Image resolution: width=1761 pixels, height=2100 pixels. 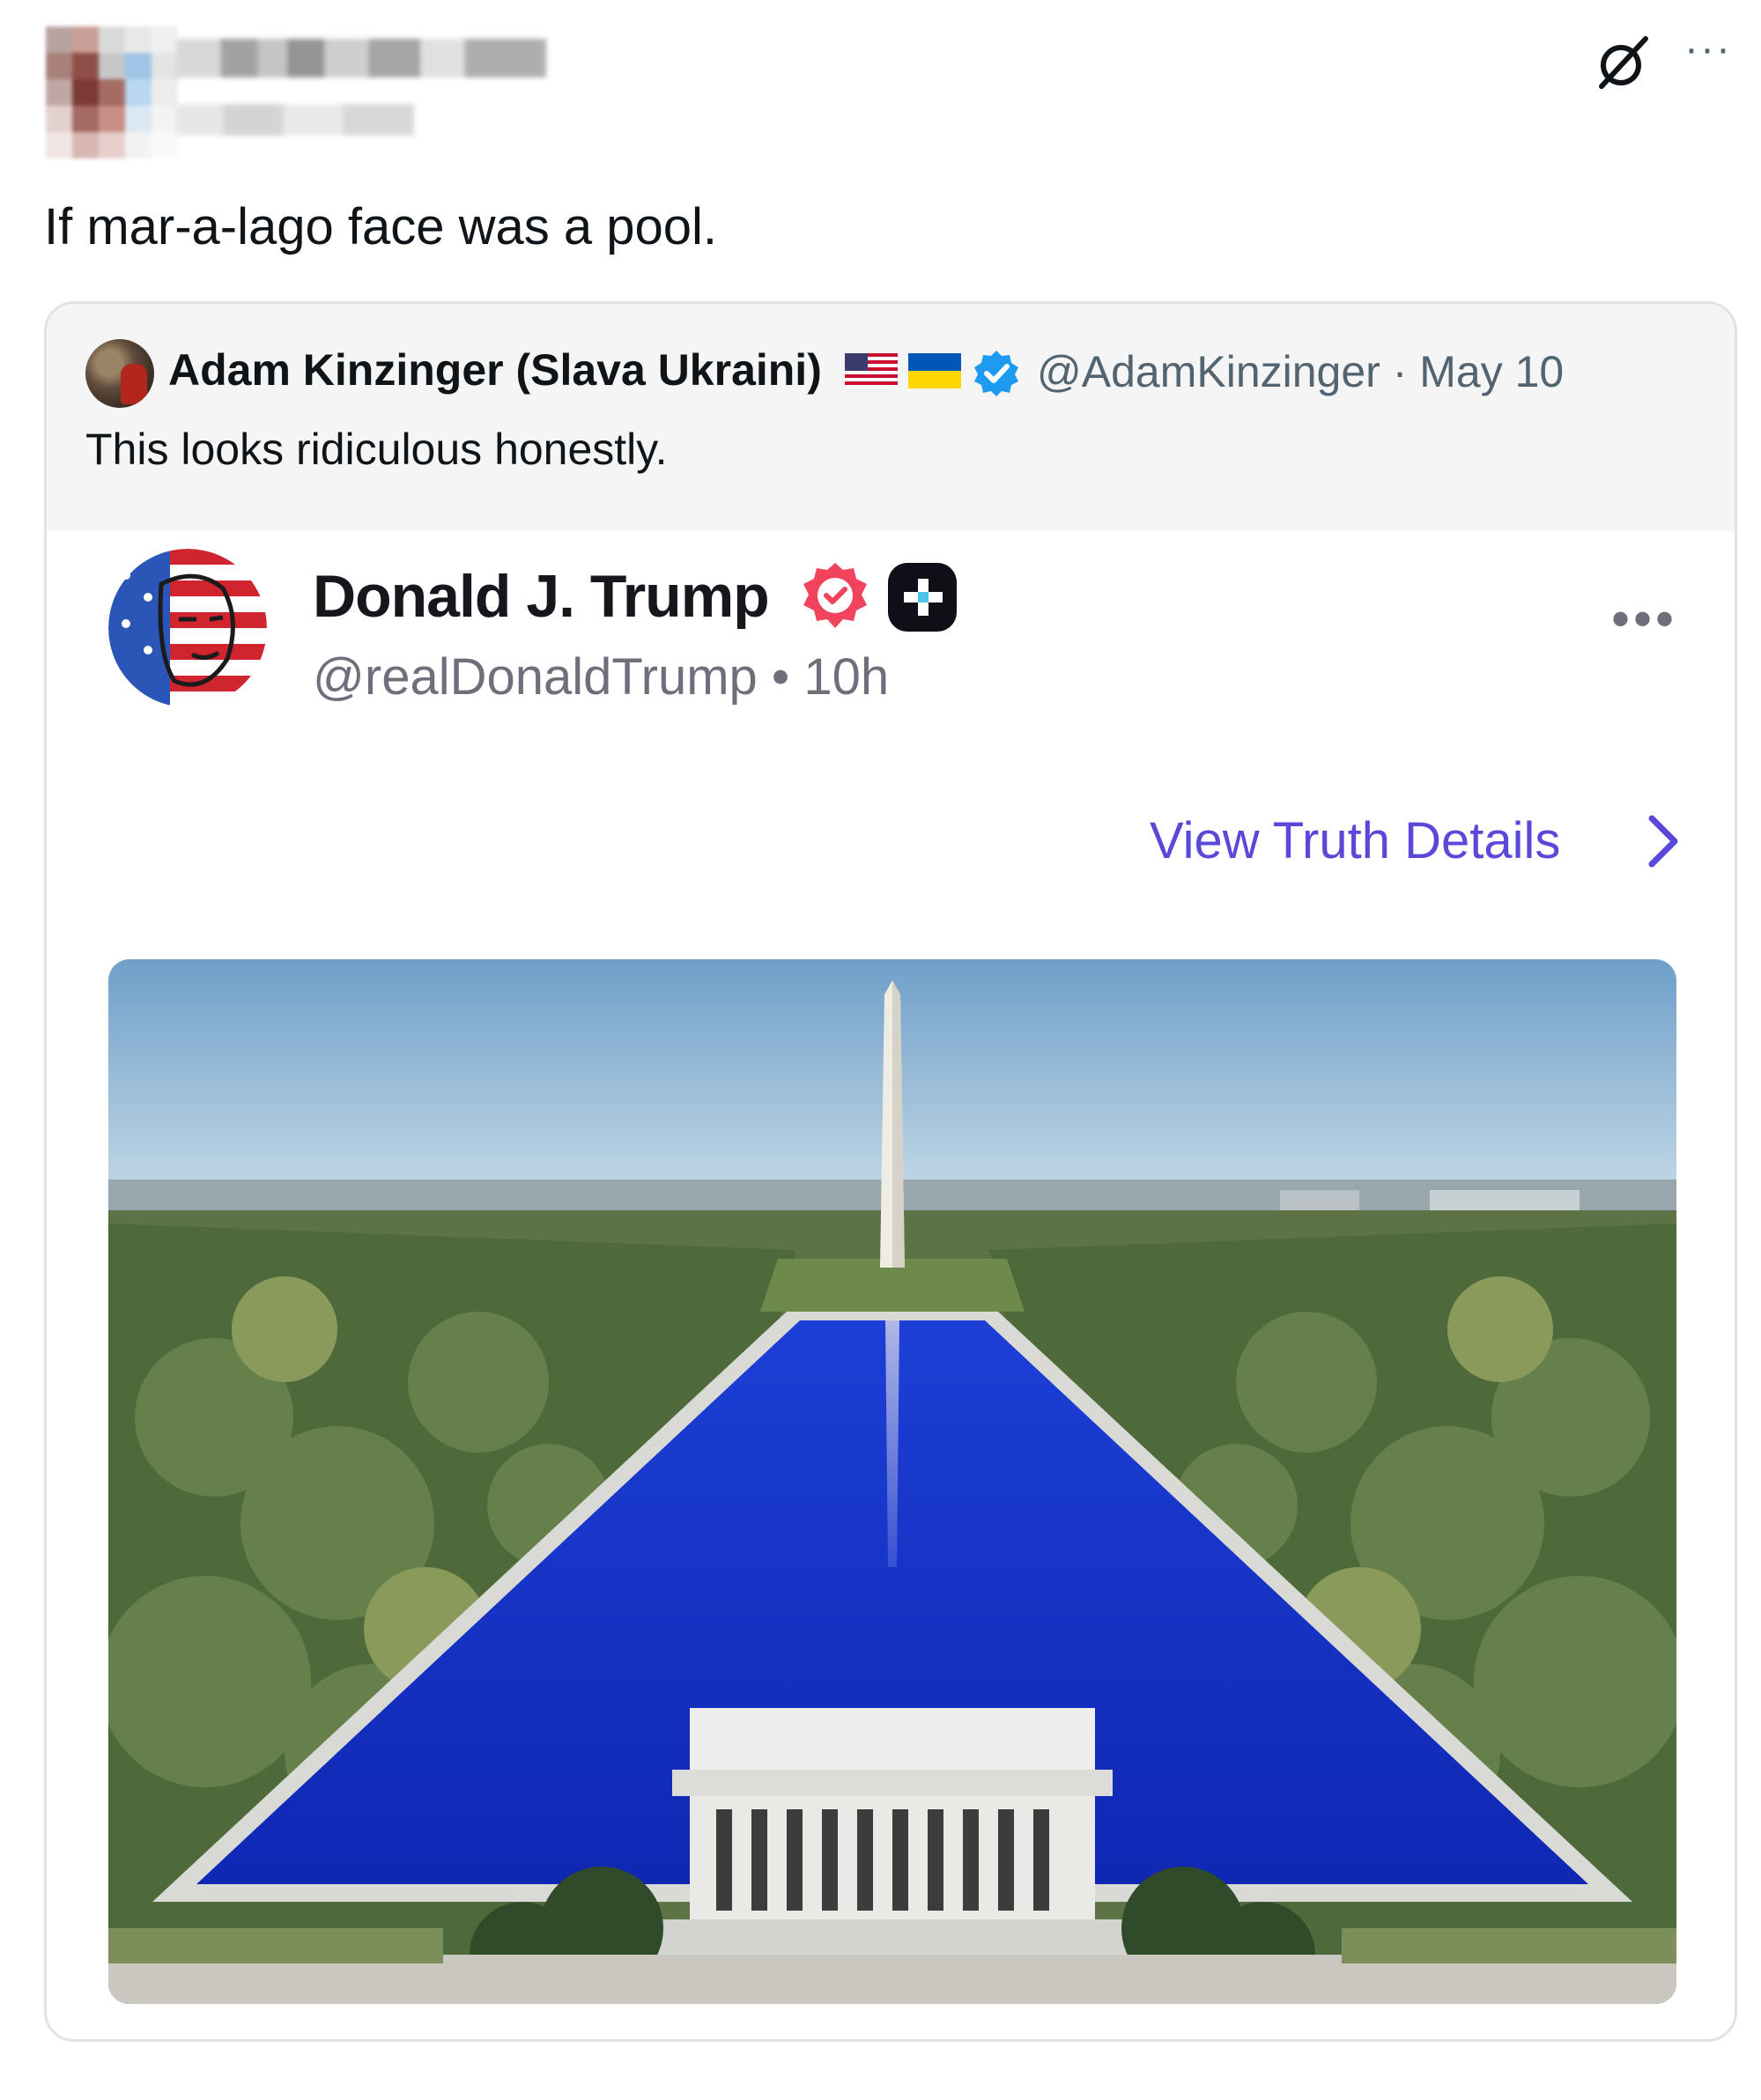 What do you see at coordinates (602, 677) in the screenshot?
I see `truth-handle-time: @realDonaldTrump • 10h` at bounding box center [602, 677].